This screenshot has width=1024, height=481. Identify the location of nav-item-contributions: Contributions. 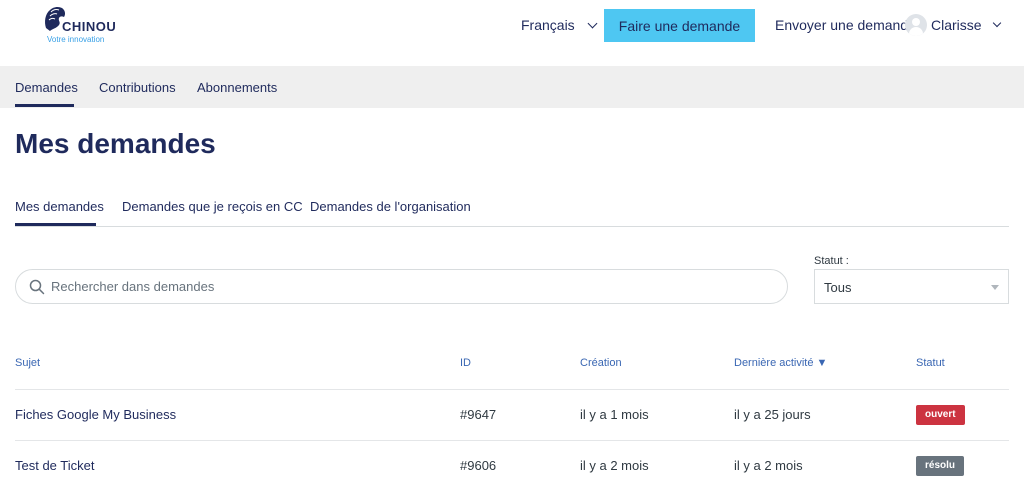
(137, 87).